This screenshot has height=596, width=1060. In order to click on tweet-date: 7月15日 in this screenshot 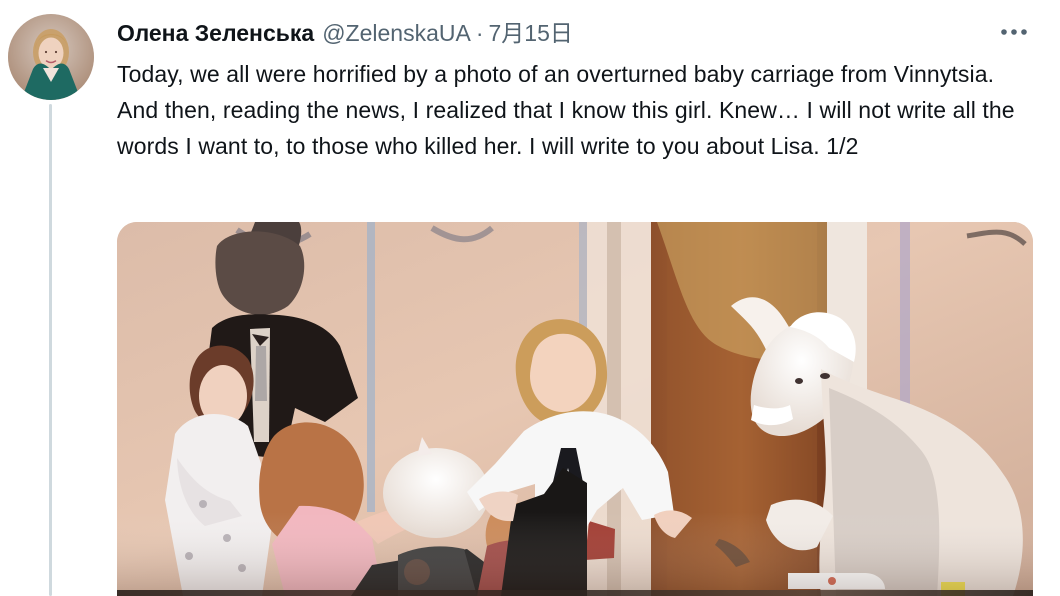, I will do `click(530, 33)`.